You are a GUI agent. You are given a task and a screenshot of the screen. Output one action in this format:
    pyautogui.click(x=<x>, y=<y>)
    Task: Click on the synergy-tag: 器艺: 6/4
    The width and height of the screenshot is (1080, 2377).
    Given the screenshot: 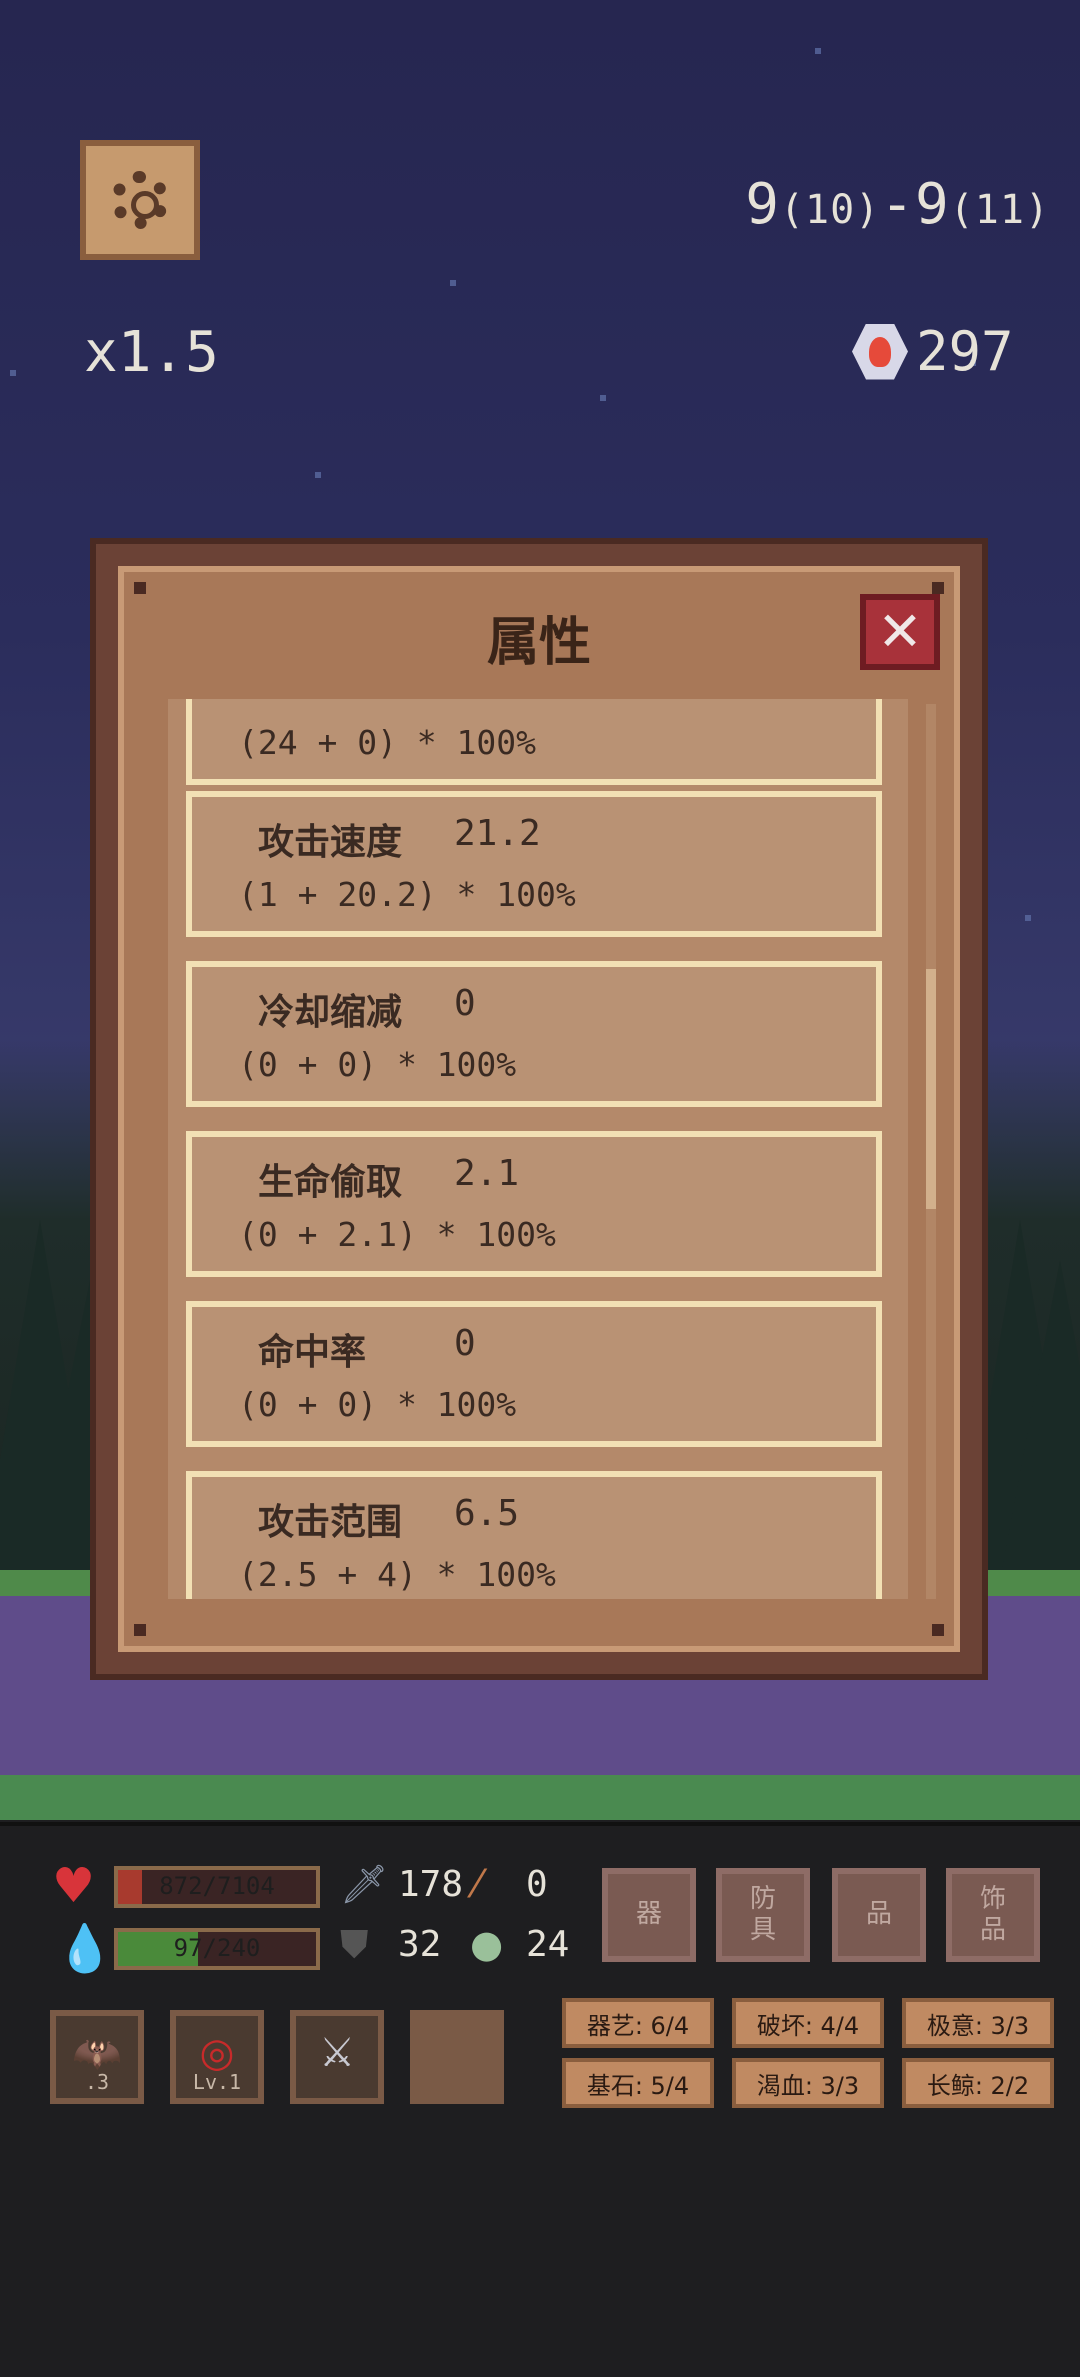 What is the action you would take?
    pyautogui.click(x=638, y=2023)
    